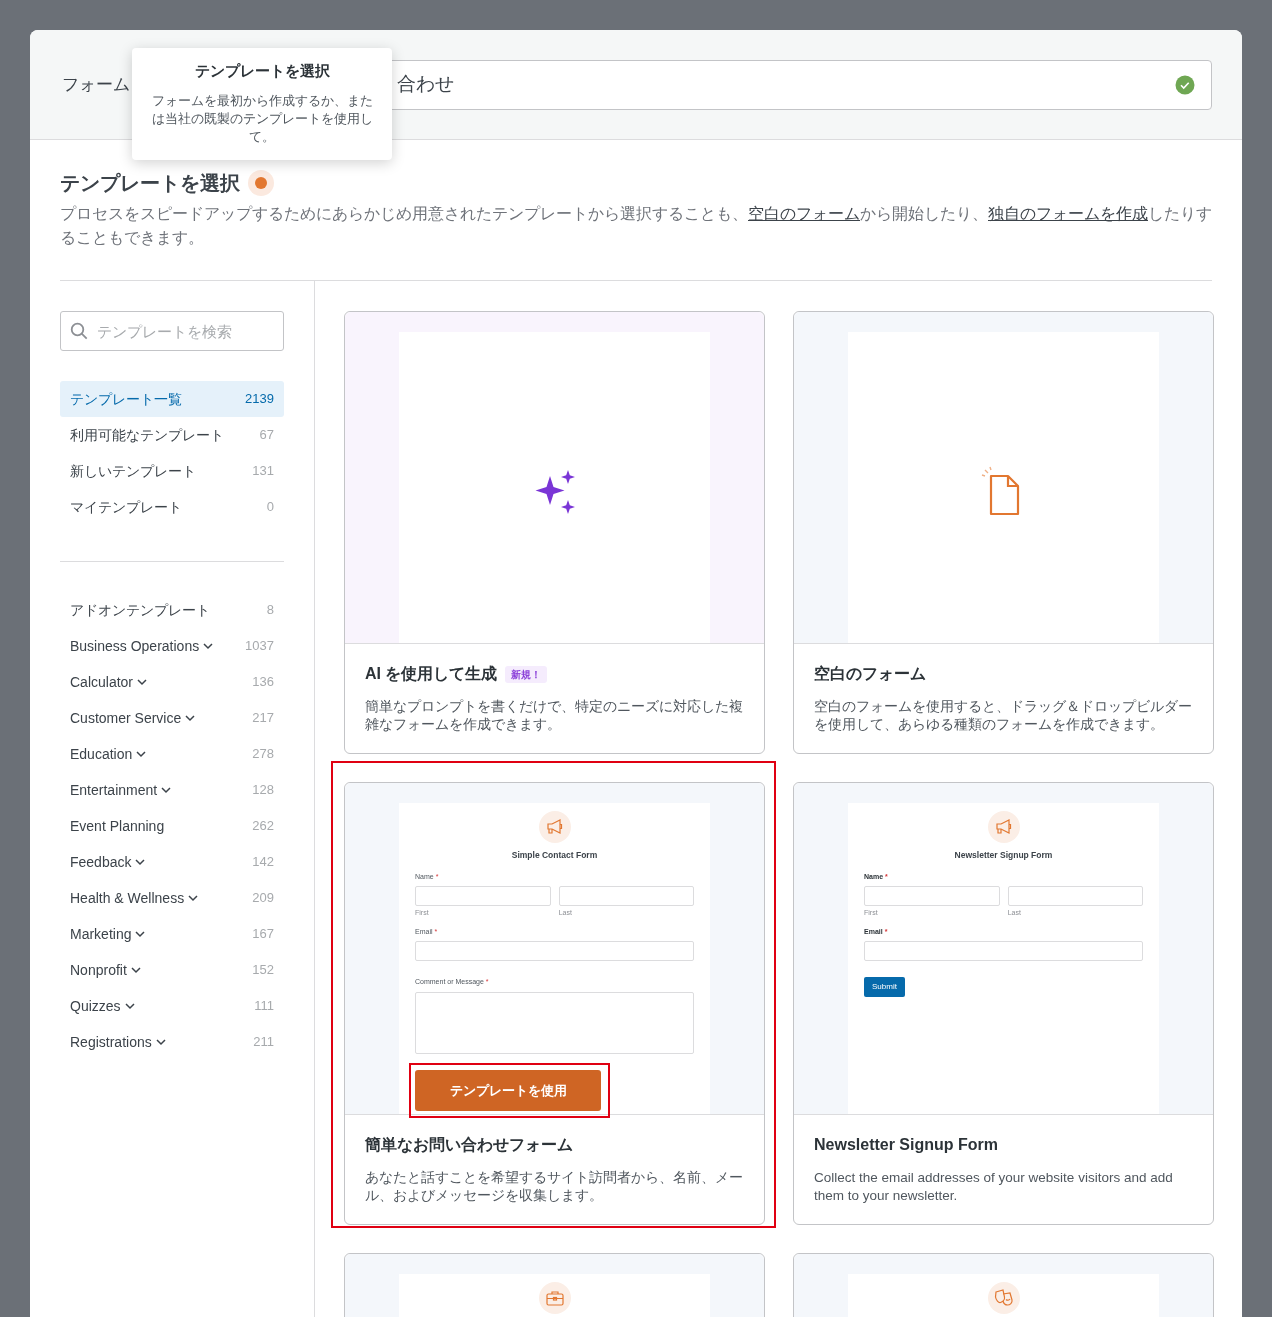  Describe the element at coordinates (554, 855) in the screenshot. I see `preview-form-title: Simple Contact Form` at that location.